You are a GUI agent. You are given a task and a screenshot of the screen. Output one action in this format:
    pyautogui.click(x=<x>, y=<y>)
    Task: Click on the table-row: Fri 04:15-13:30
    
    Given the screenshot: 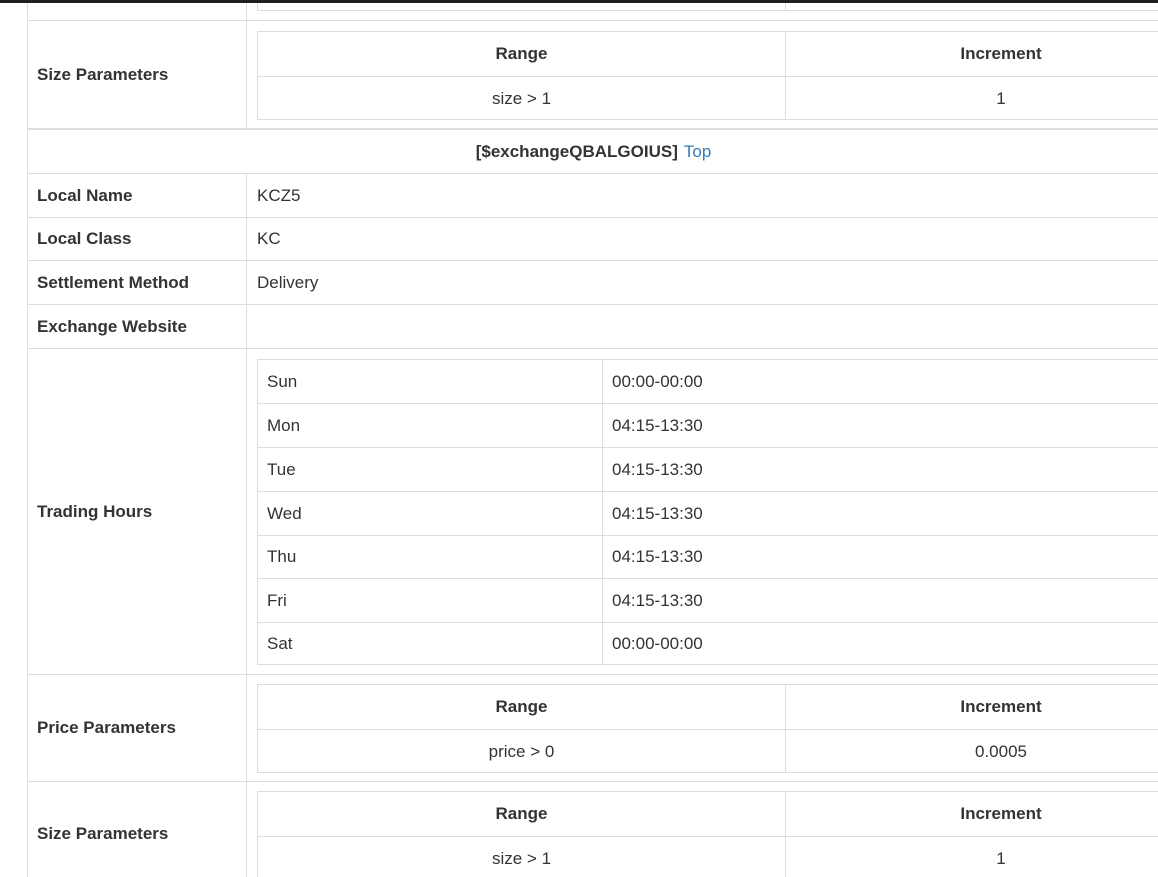 What is the action you would take?
    pyautogui.click(x=708, y=600)
    